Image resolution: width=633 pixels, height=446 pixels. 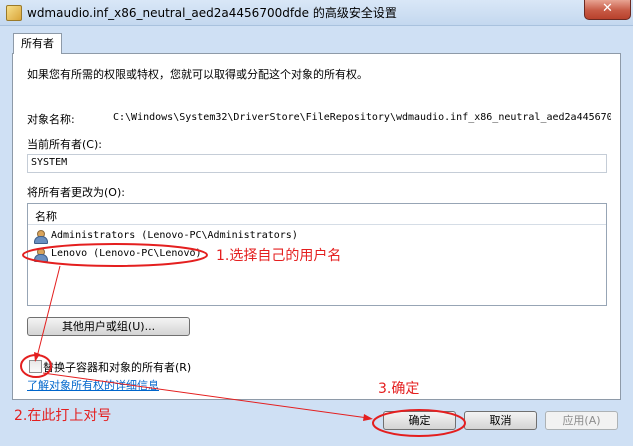 I want to click on annotation-step2: 2.在此打上对号, so click(x=63, y=416).